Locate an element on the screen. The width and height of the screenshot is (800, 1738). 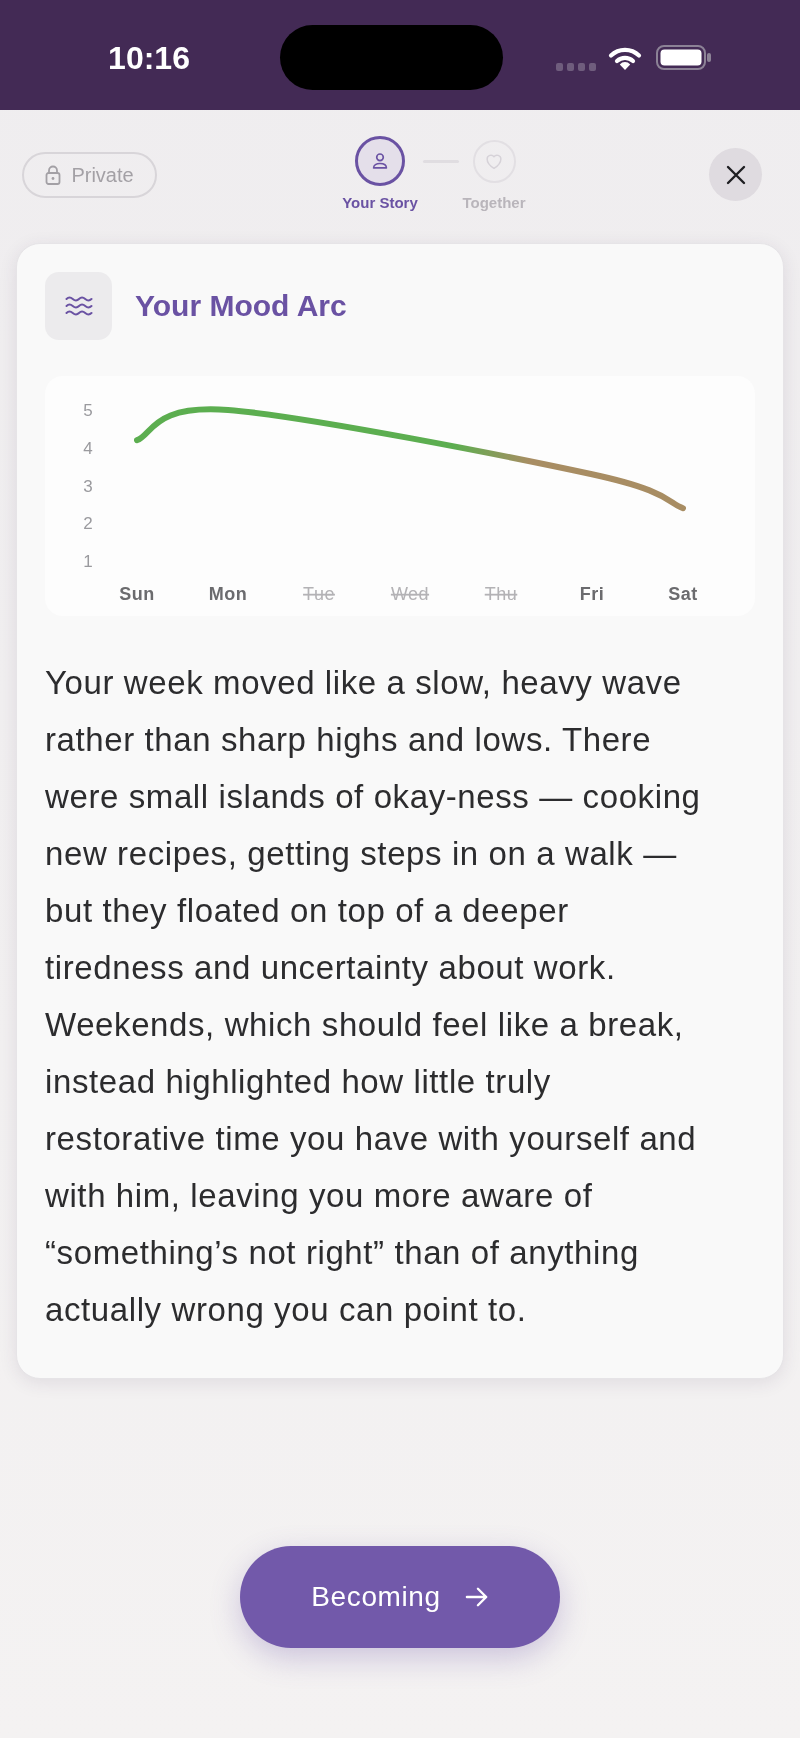
next-button: Becoming is located at coordinates (400, 1597).